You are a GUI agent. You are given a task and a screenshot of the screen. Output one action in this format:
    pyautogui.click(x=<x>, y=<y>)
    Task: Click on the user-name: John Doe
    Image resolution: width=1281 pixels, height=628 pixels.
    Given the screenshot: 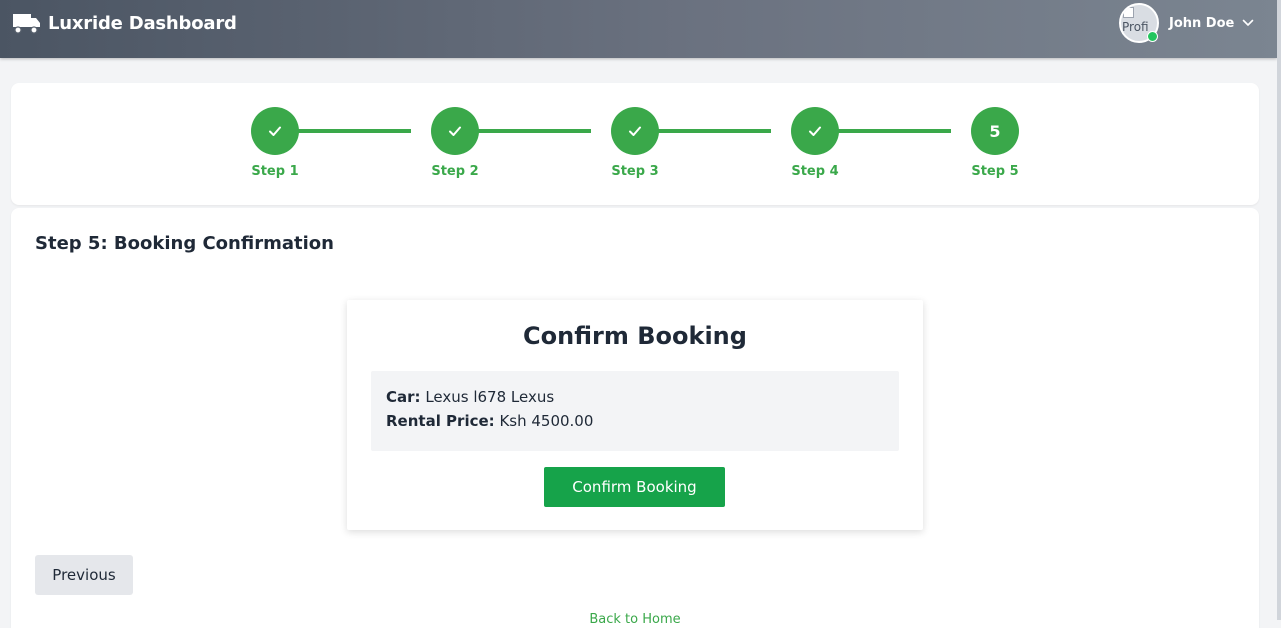 What is the action you would take?
    pyautogui.click(x=1201, y=23)
    